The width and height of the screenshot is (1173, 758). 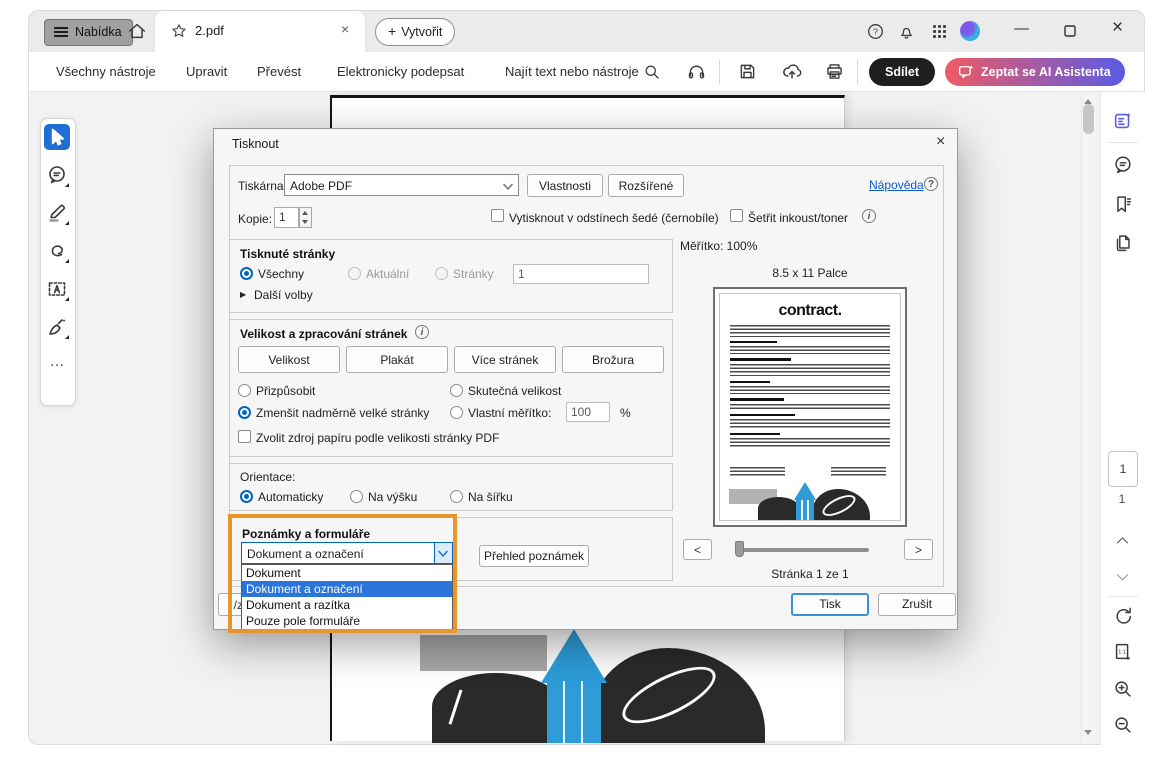 I want to click on size-section-title: Velikost a zpracování stránek, so click(x=324, y=334).